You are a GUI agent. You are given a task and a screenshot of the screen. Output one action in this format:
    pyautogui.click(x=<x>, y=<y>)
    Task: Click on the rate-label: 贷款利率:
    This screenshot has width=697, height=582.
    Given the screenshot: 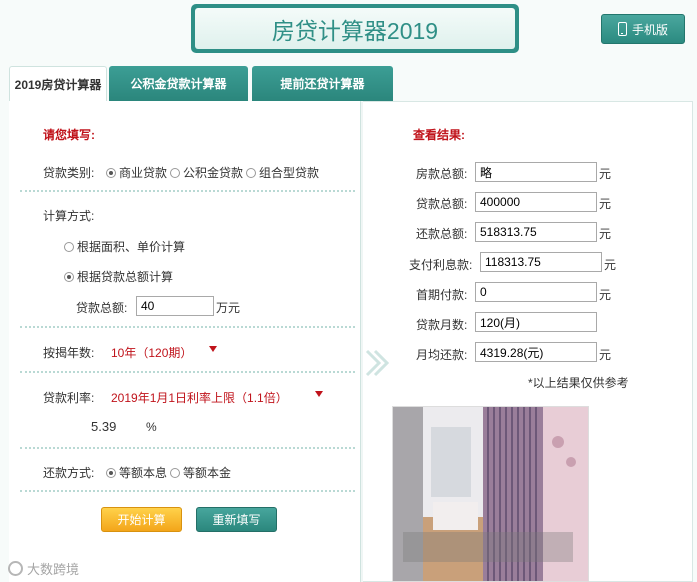 What is the action you would take?
    pyautogui.click(x=69, y=398)
    